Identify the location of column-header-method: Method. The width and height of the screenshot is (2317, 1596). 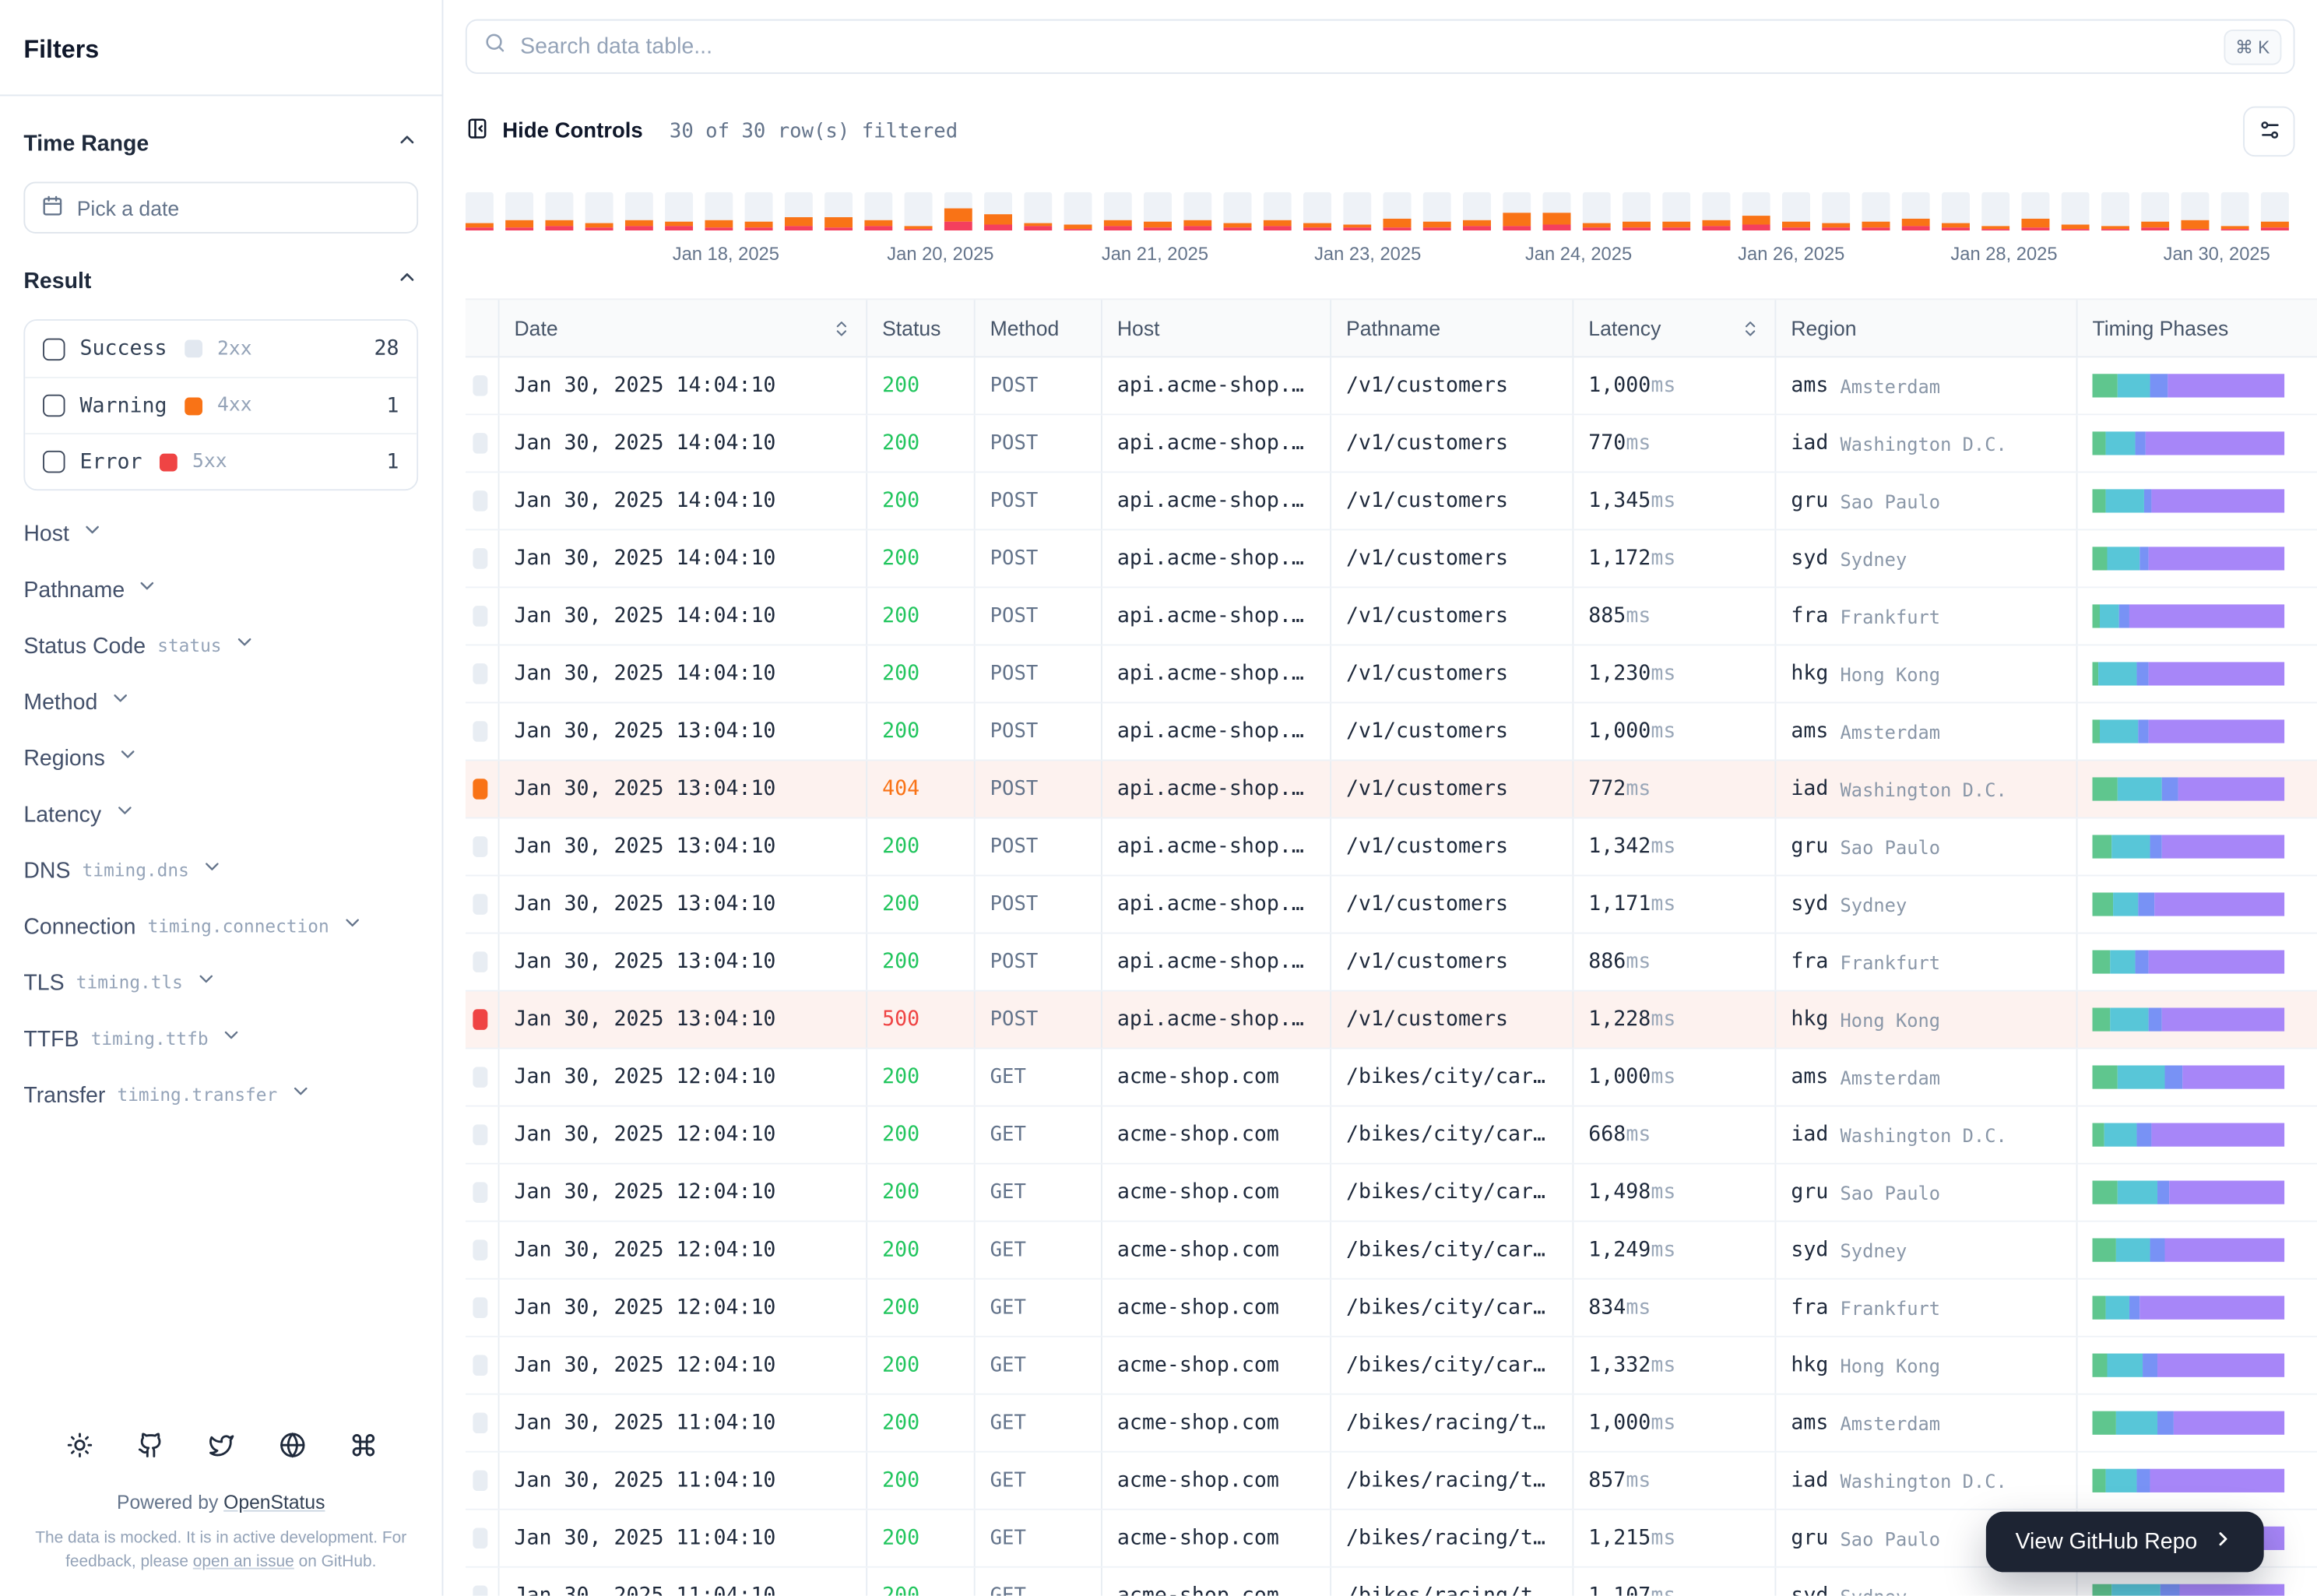
(1039, 328).